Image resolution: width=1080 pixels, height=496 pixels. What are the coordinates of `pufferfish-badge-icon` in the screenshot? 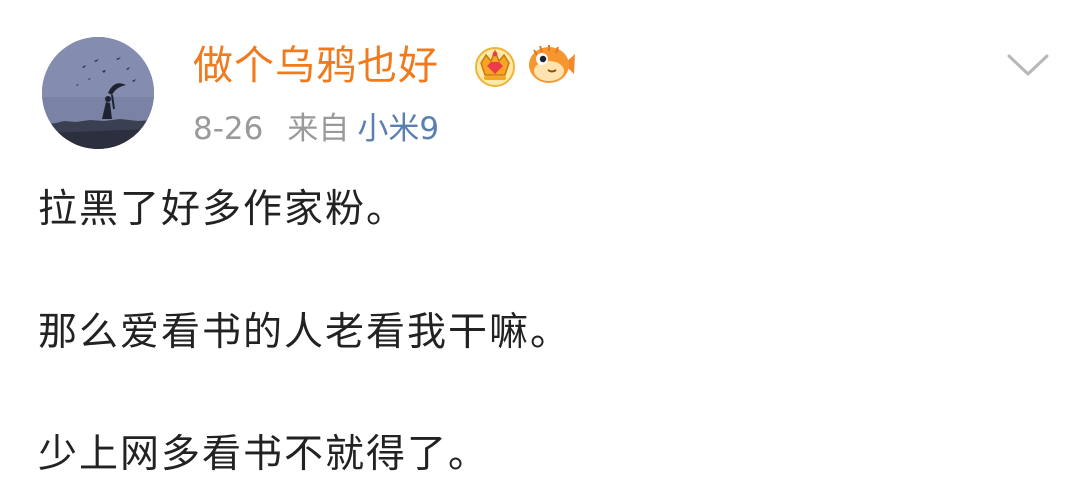 It's located at (550, 64).